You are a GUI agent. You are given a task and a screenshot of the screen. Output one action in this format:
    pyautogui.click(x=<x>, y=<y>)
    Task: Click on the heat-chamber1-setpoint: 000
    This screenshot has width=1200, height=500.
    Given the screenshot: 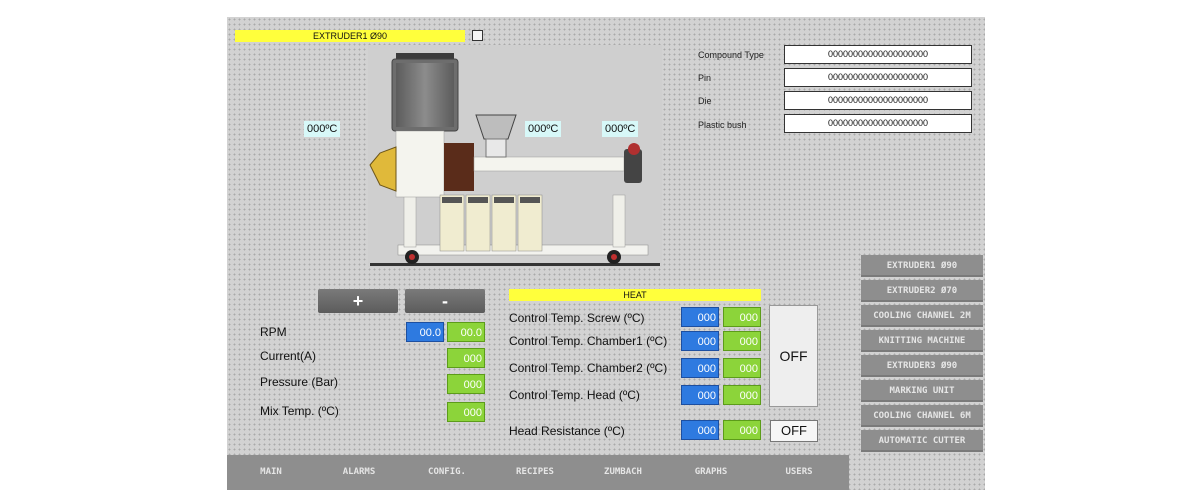 What is the action you would take?
    pyautogui.click(x=700, y=341)
    